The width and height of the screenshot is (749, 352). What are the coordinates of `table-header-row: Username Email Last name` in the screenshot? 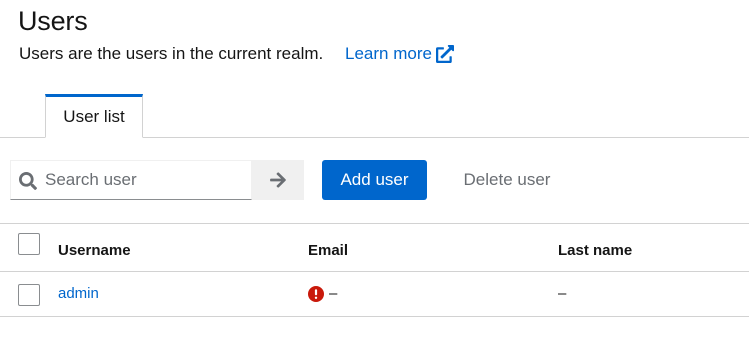 It's located at (374, 247).